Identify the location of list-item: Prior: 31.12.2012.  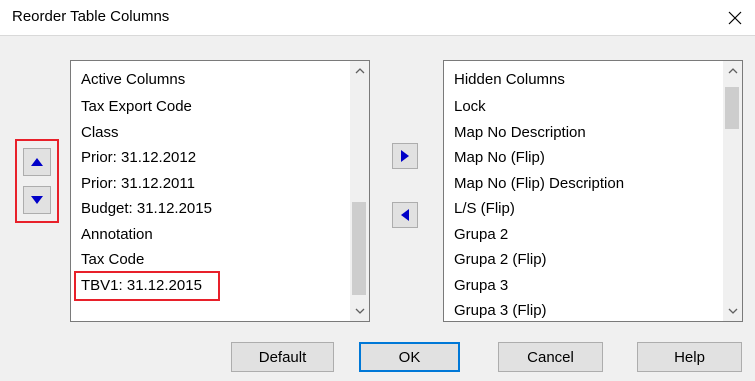
(211, 158).